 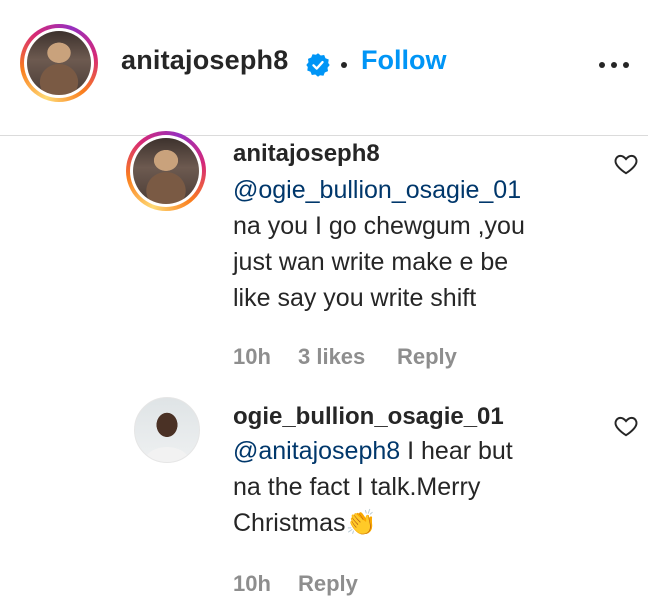 What do you see at coordinates (355, 298) in the screenshot?
I see `comment-line: like say you write shift` at bounding box center [355, 298].